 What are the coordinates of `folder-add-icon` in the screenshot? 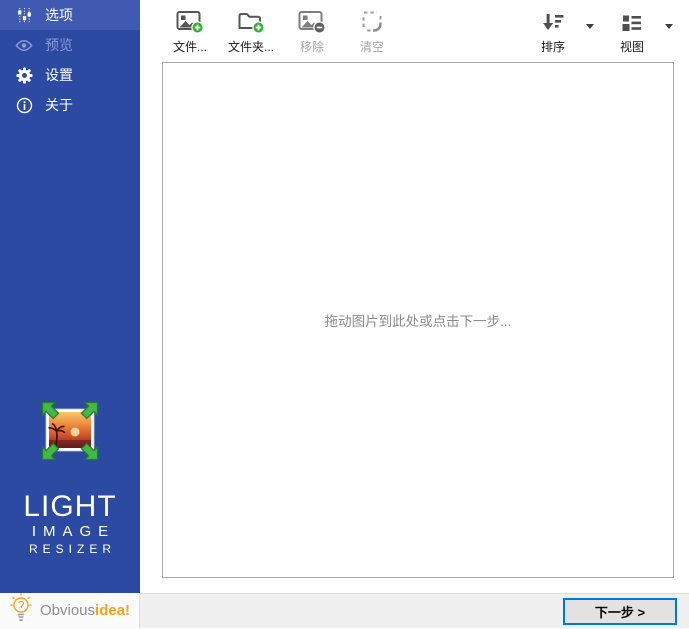 It's located at (251, 22).